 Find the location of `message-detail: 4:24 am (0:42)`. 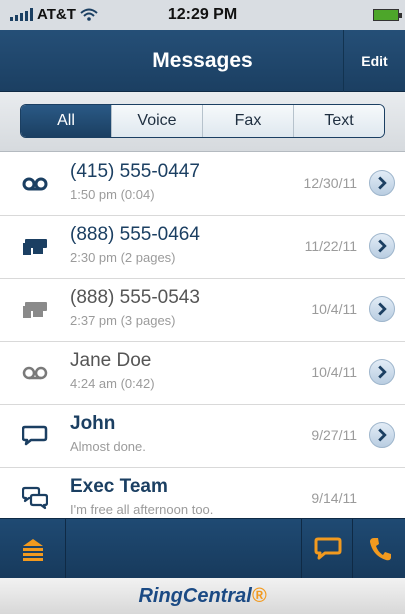

message-detail: 4:24 am (0:42) is located at coordinates (112, 383).